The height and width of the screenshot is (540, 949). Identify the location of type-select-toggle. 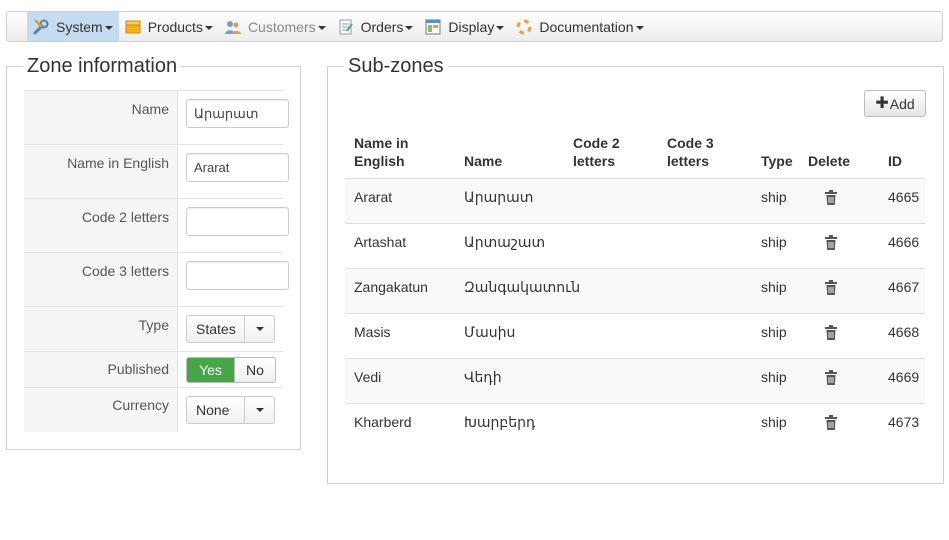
(259, 329).